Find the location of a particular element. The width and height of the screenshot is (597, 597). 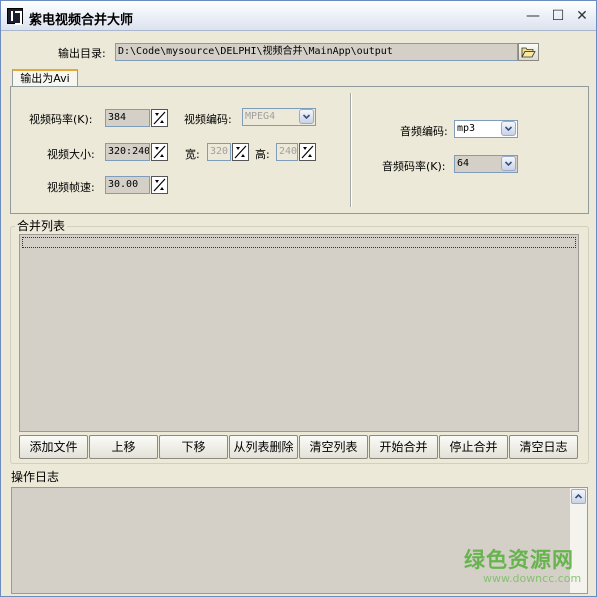

clear-list-button: 清空列表 is located at coordinates (333, 447).